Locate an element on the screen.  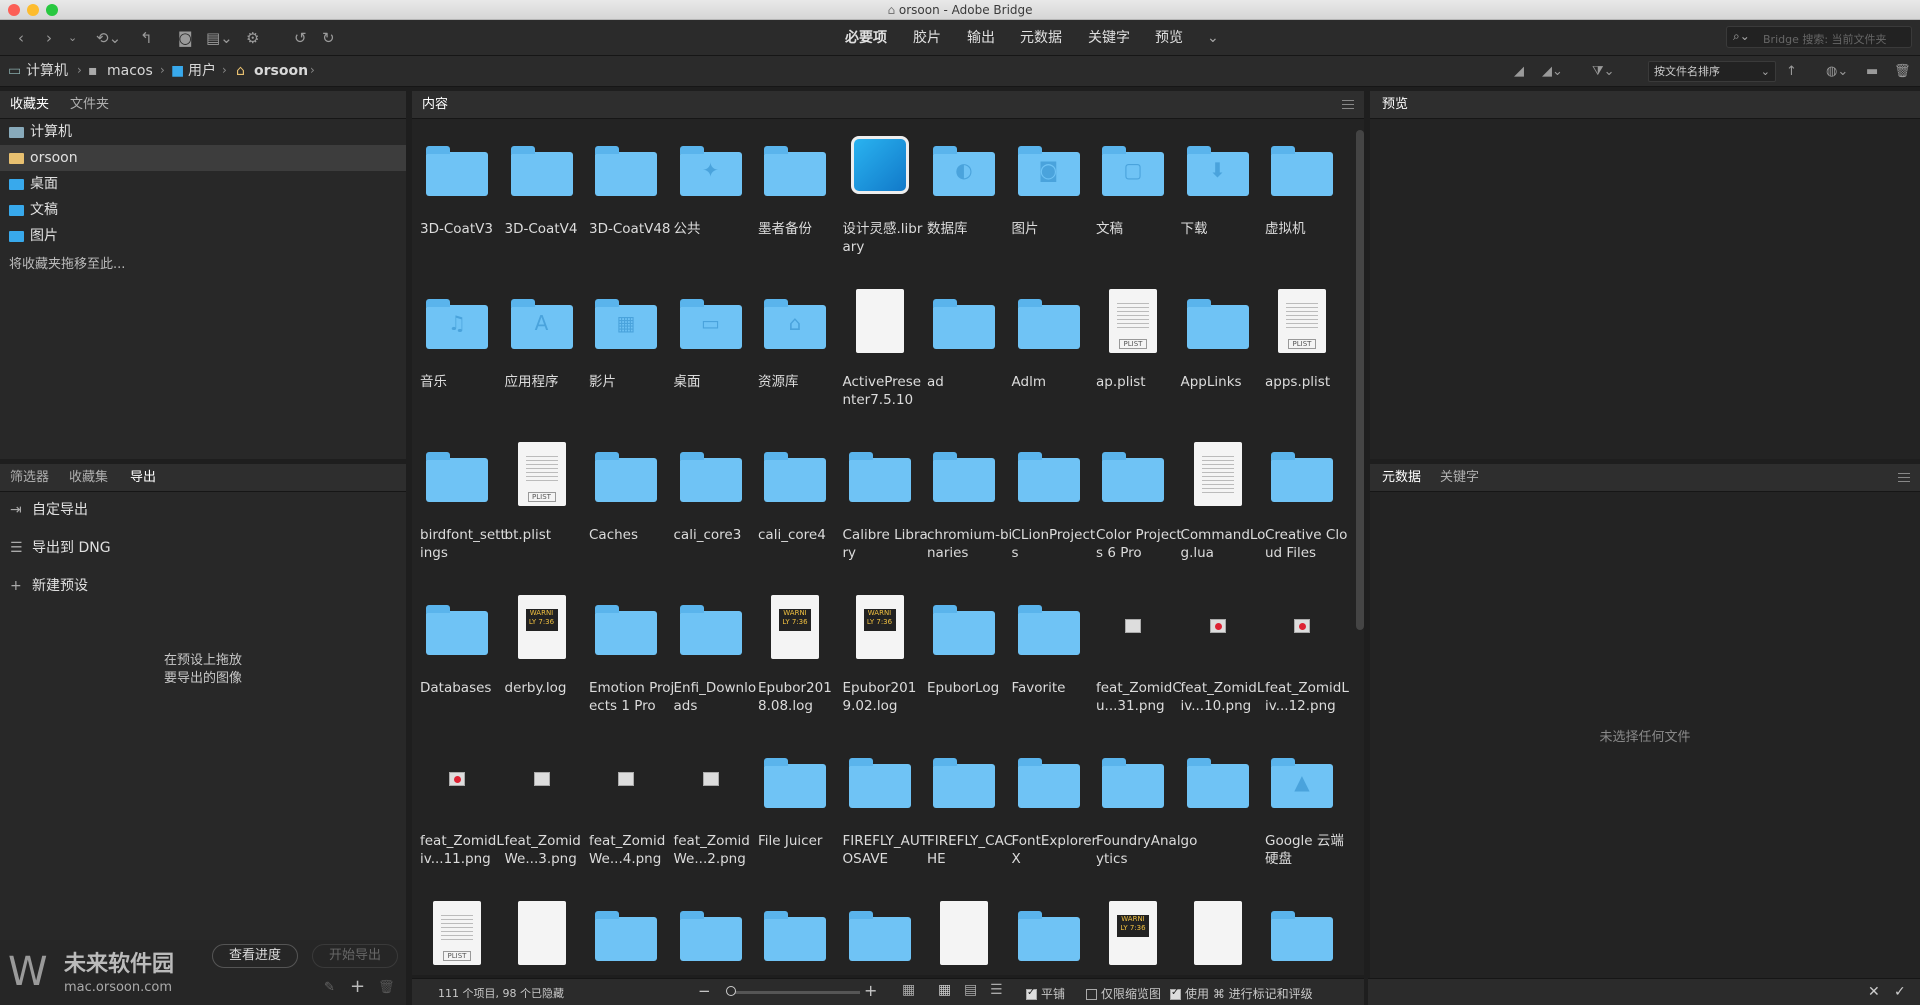
file-item: FoundryAnalytics is located at coordinates (1134, 805).